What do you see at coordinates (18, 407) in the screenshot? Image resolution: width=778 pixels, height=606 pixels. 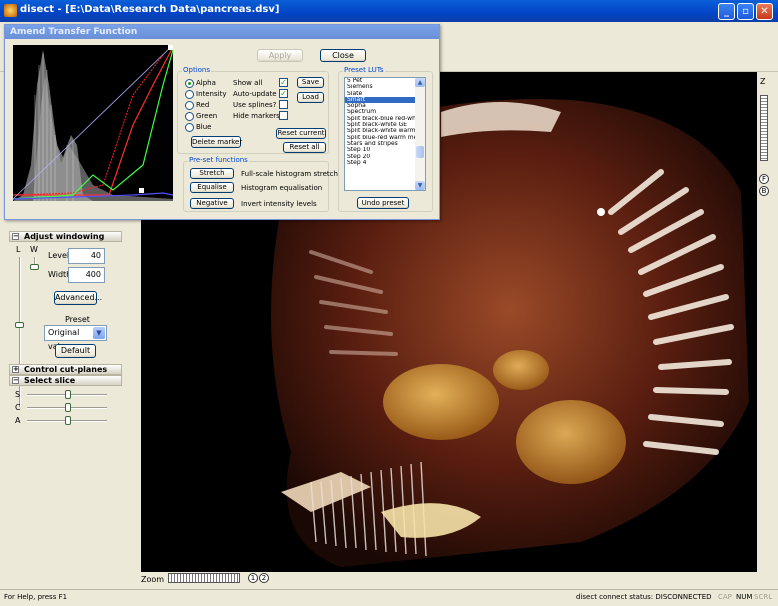 I see `slice-c-label: C` at bounding box center [18, 407].